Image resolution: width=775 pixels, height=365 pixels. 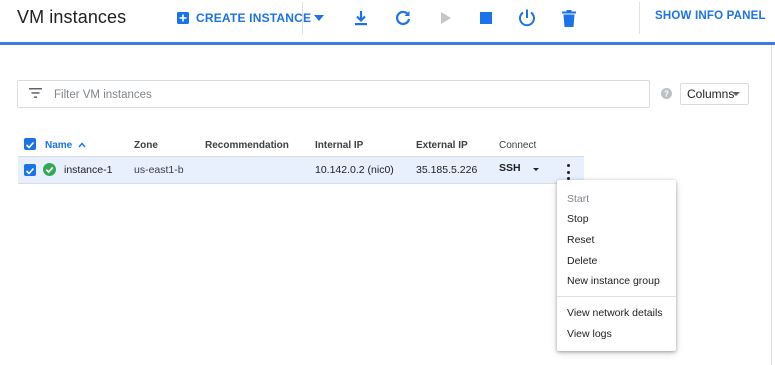 I want to click on column-header-external-ip: External IP, so click(x=442, y=145).